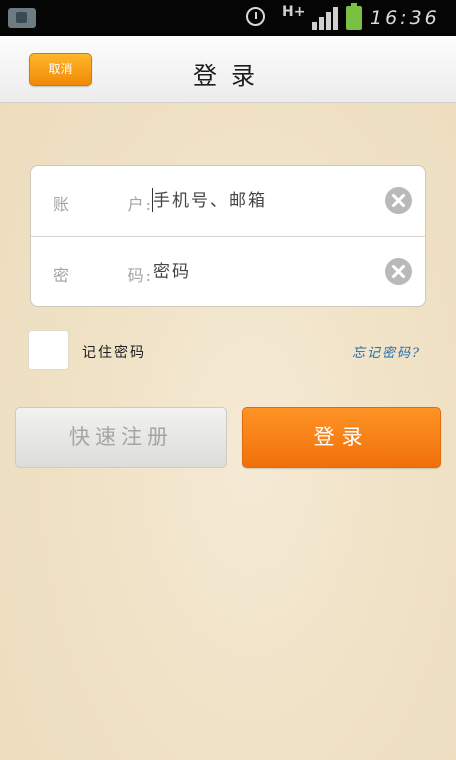 The image size is (456, 760). I want to click on page-title: 登录, so click(231, 76).